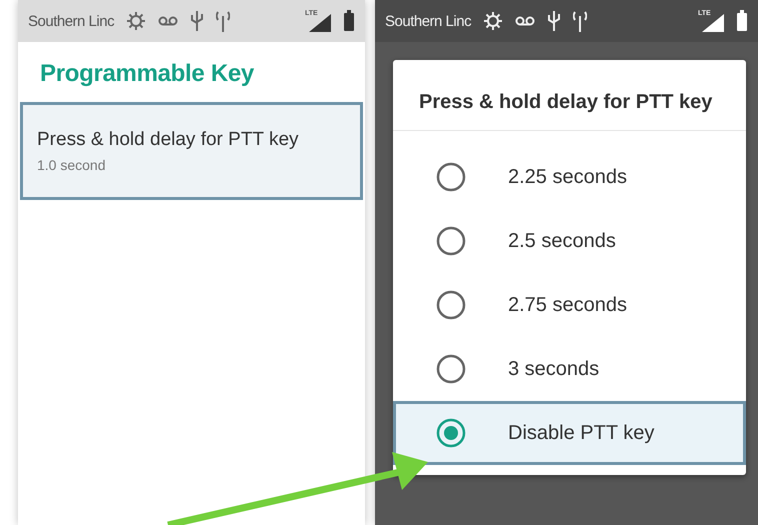 This screenshot has height=525, width=758. Describe the element at coordinates (581, 433) in the screenshot. I see `option-label: Disable PTT key` at that location.